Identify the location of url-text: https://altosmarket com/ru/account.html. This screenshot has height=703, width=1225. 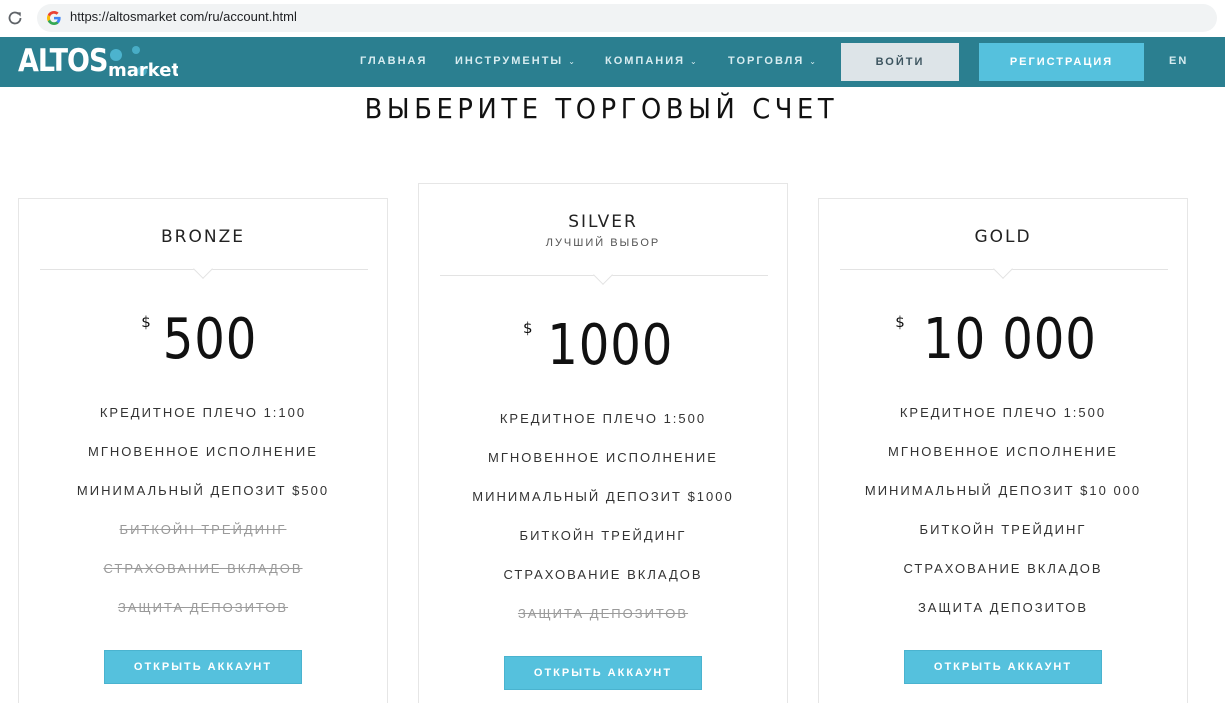
(183, 16).